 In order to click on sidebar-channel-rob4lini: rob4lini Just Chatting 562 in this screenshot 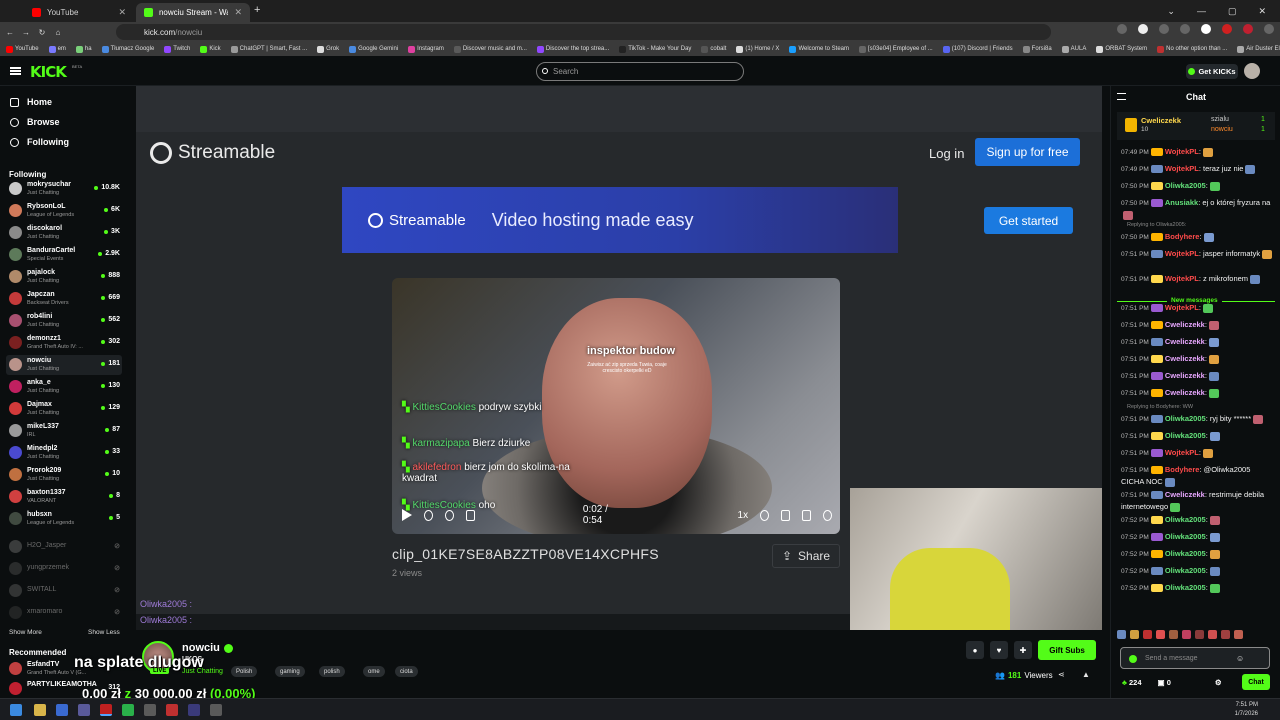, I will do `click(64, 321)`.